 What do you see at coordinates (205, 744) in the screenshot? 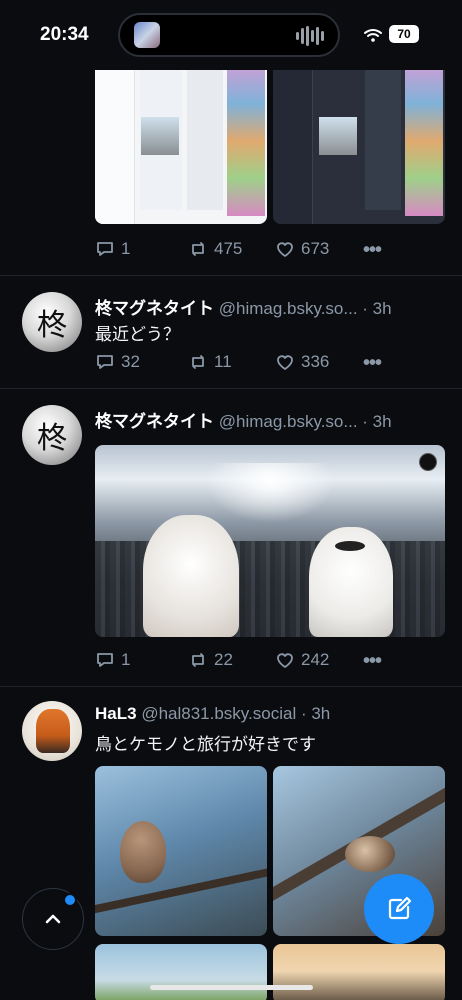
I see `post-text: 鳥とケモノと旅行が好きです` at bounding box center [205, 744].